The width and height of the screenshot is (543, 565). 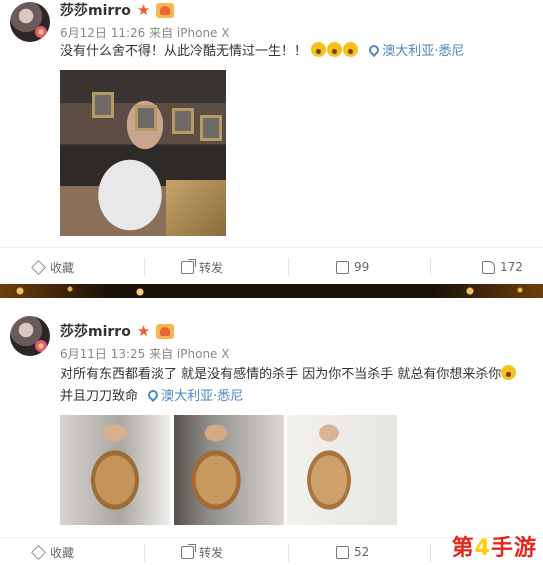 I want to click on post-text-content: 对所有东西都看淡了 就是没有感情的杀手 因为你不当杀手 就总有你想来杀你, so click(x=281, y=374).